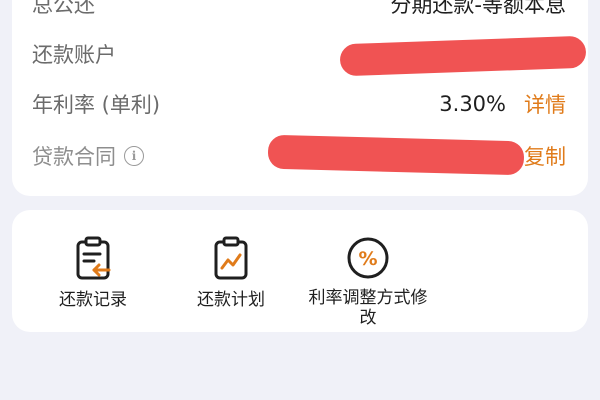 The height and width of the screenshot is (400, 600). Describe the element at coordinates (396, 155) in the screenshot. I see `contract-redaction-mark` at that location.